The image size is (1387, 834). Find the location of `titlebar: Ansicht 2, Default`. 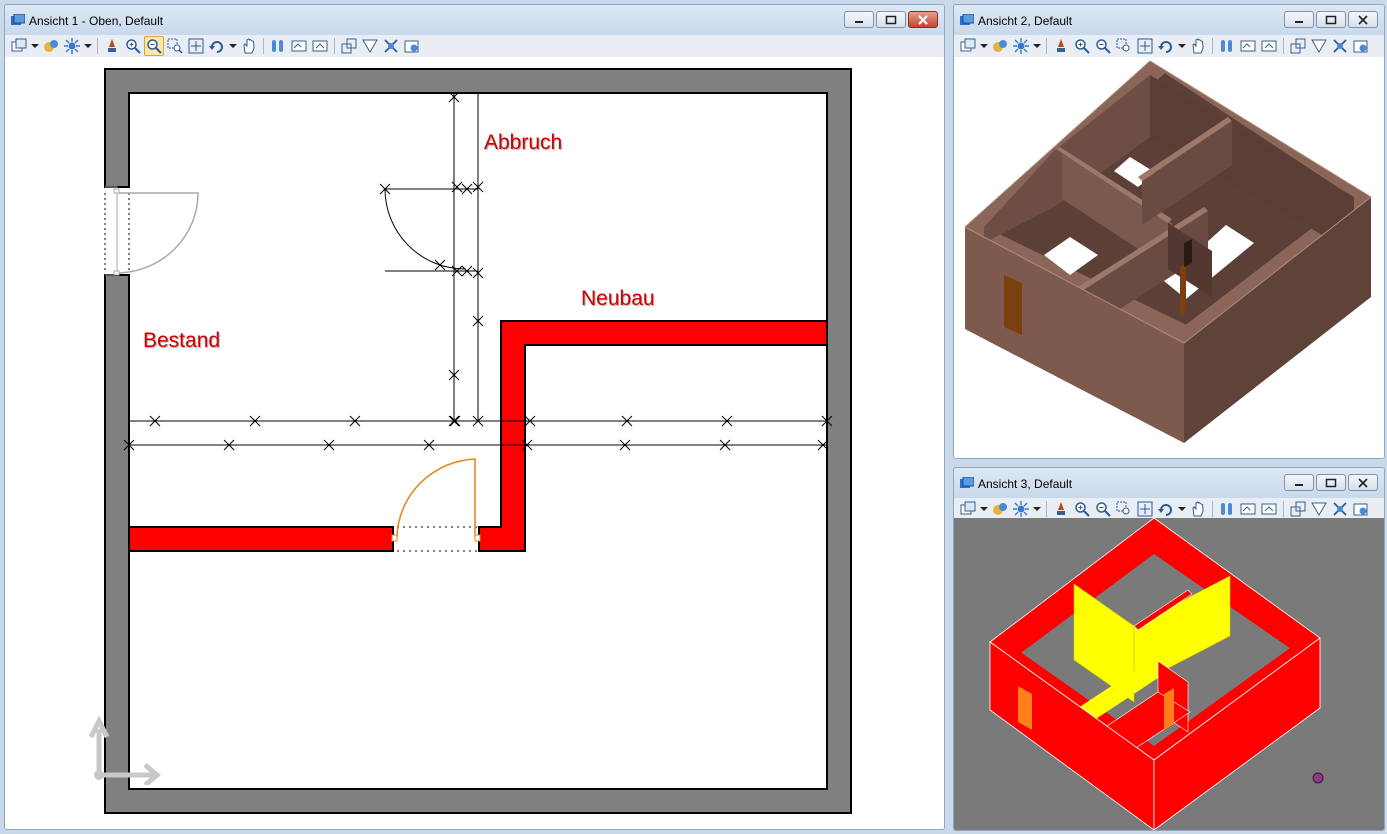

titlebar: Ansicht 2, Default is located at coordinates (1169, 20).